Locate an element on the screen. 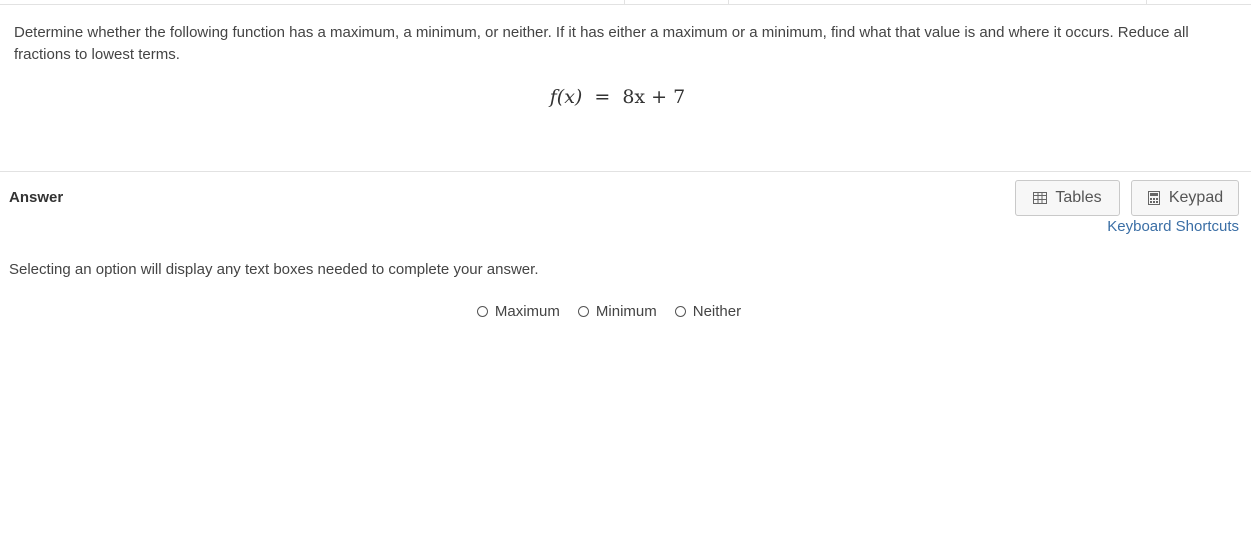 The height and width of the screenshot is (543, 1253). calculator-icon is located at coordinates (1154, 198).